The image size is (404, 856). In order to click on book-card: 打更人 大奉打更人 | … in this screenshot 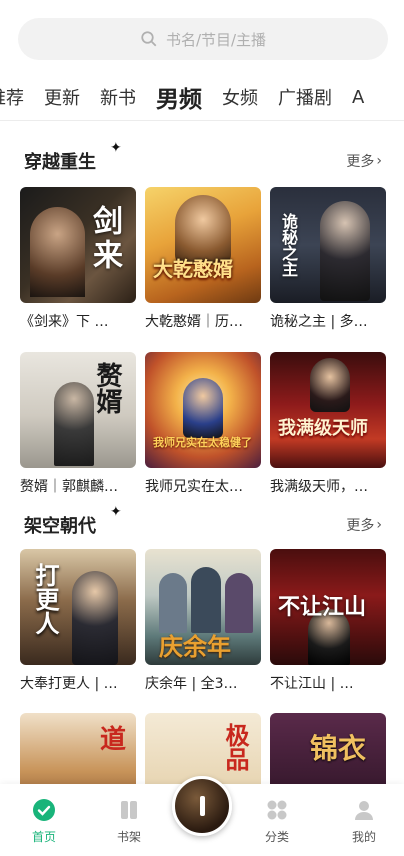, I will do `click(78, 621)`.